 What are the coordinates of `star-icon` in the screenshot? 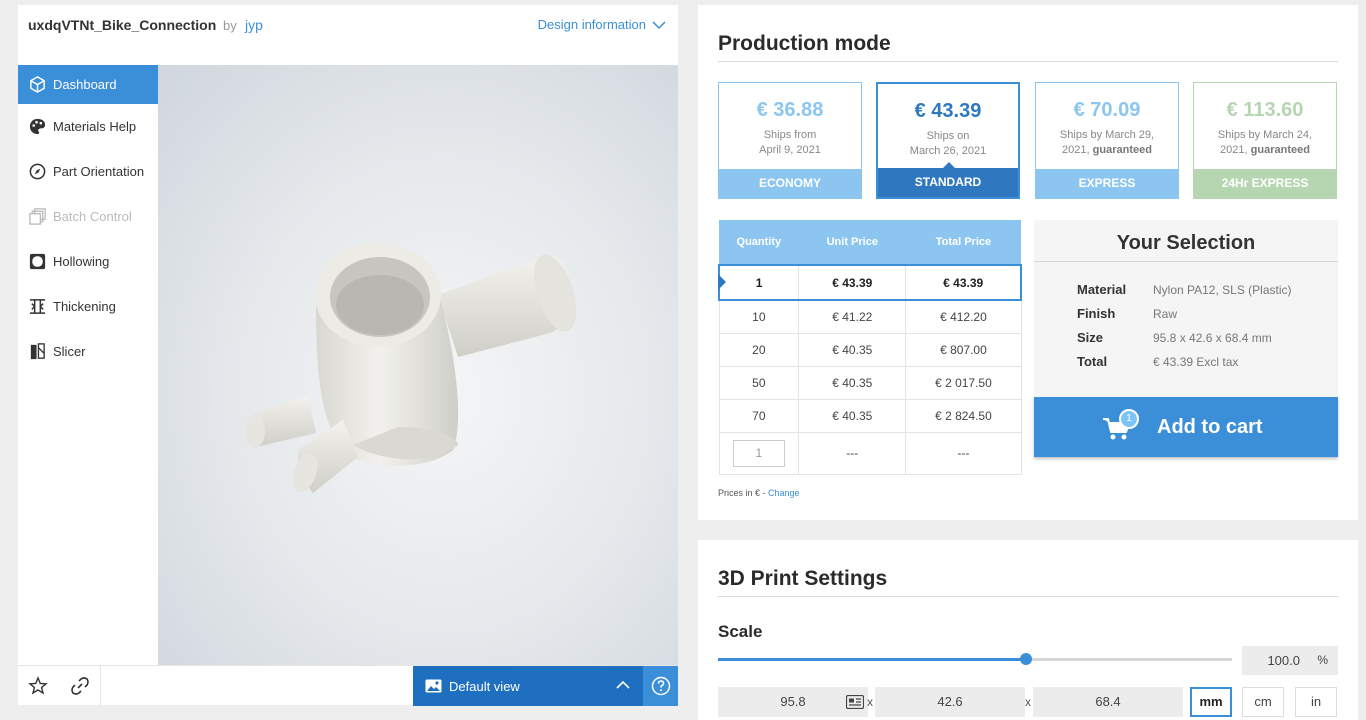 It's located at (38, 686).